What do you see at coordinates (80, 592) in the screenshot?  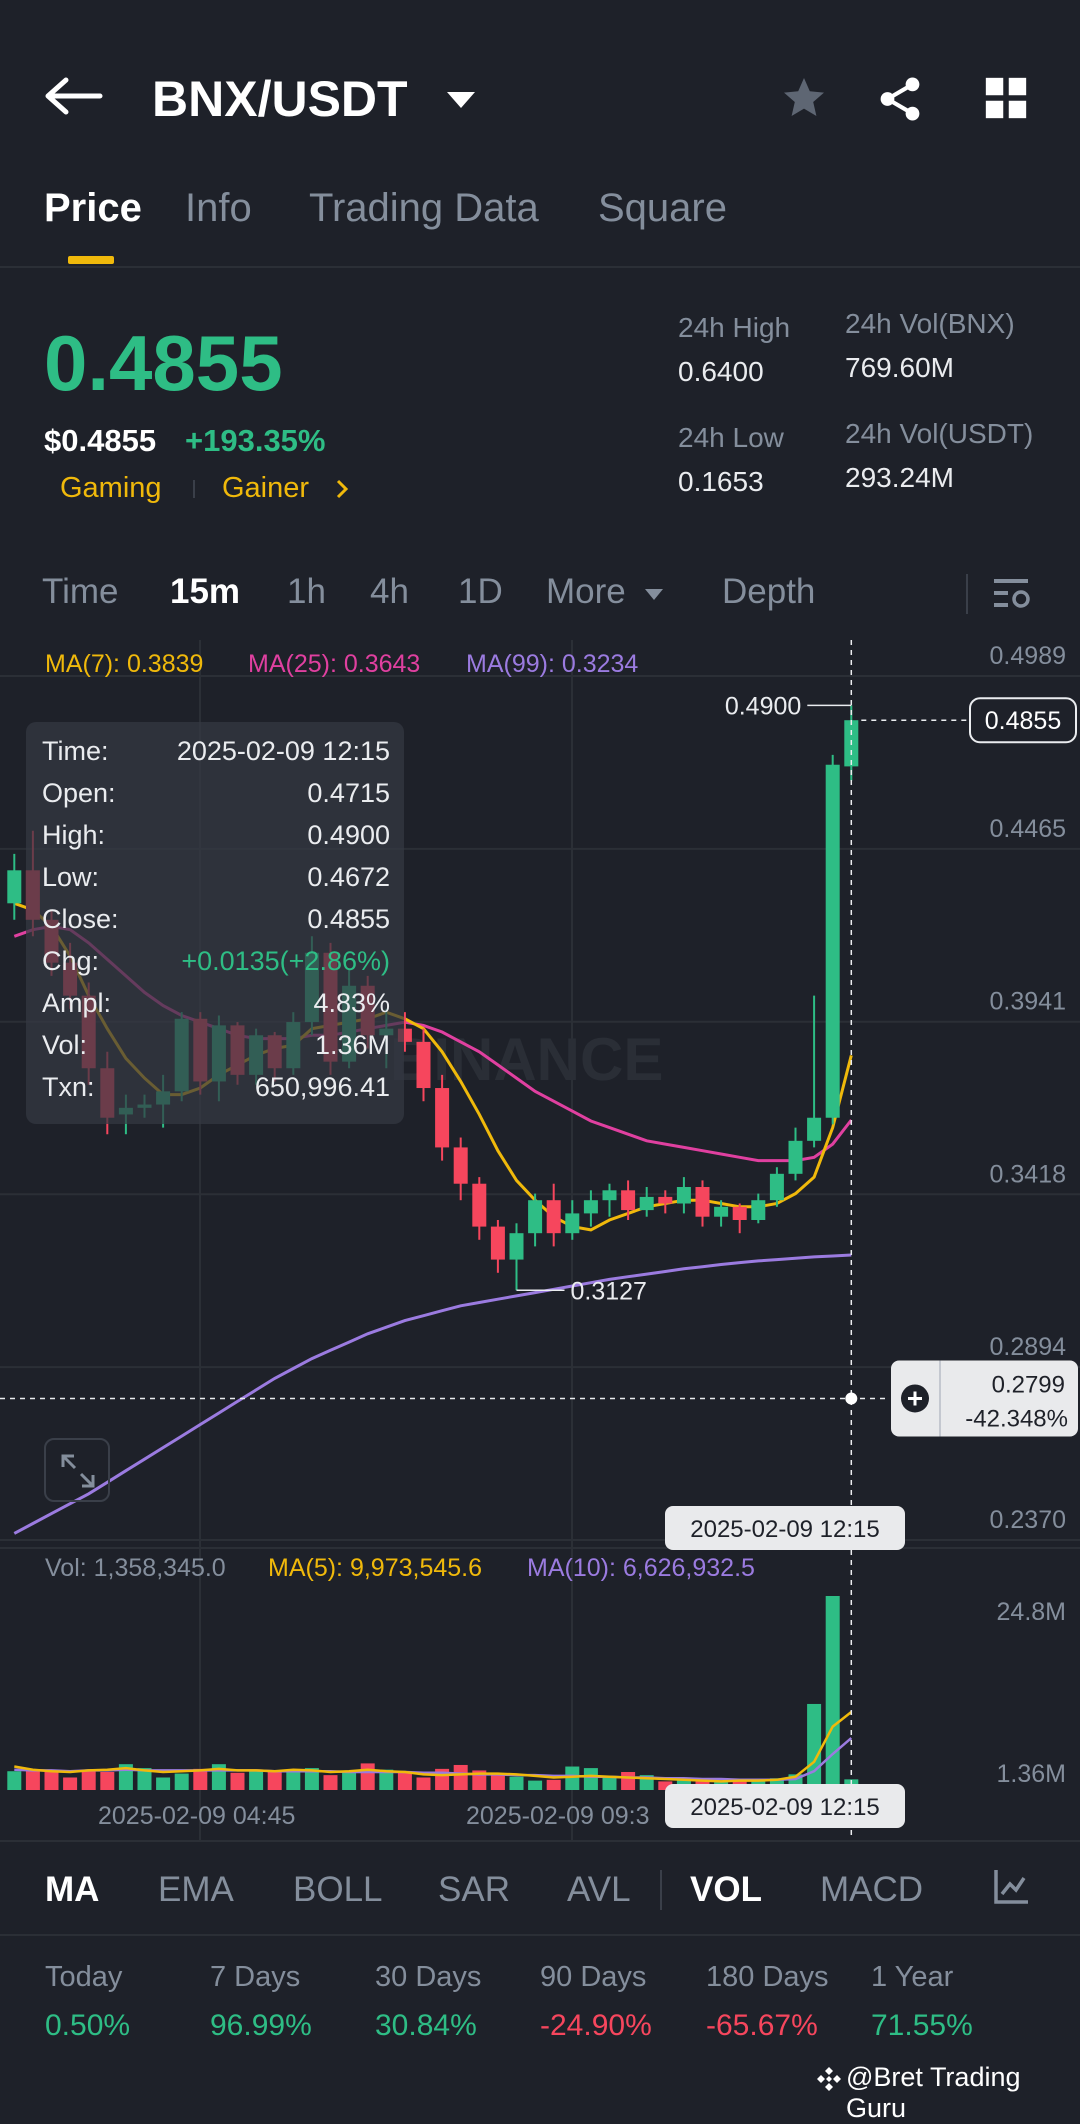 I see `tf-time: Time` at bounding box center [80, 592].